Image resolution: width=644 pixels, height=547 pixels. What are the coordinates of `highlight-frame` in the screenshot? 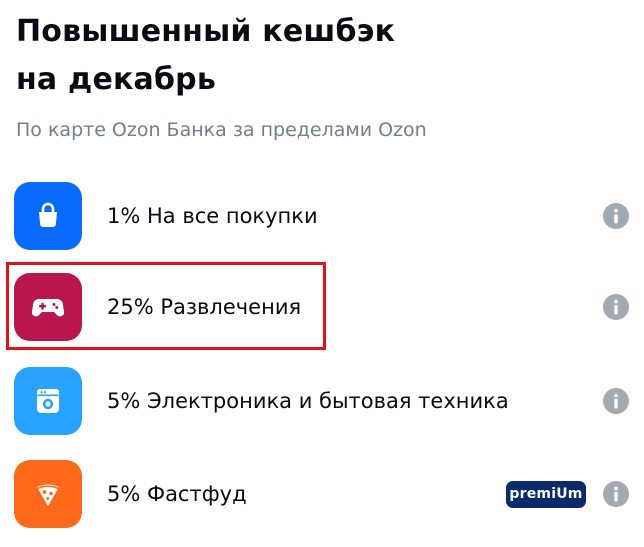 It's located at (166, 306).